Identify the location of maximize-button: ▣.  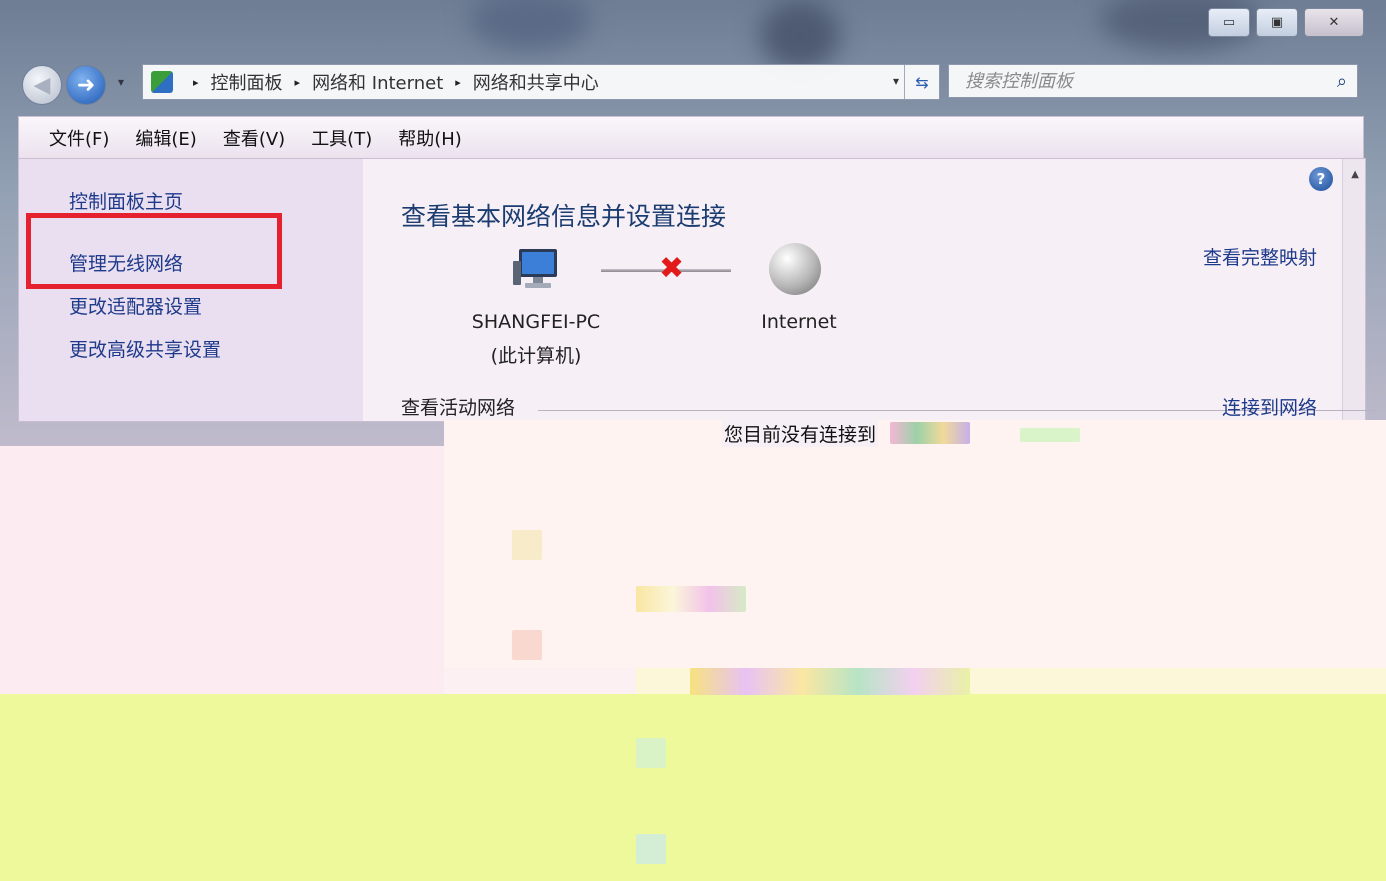
(1277, 22).